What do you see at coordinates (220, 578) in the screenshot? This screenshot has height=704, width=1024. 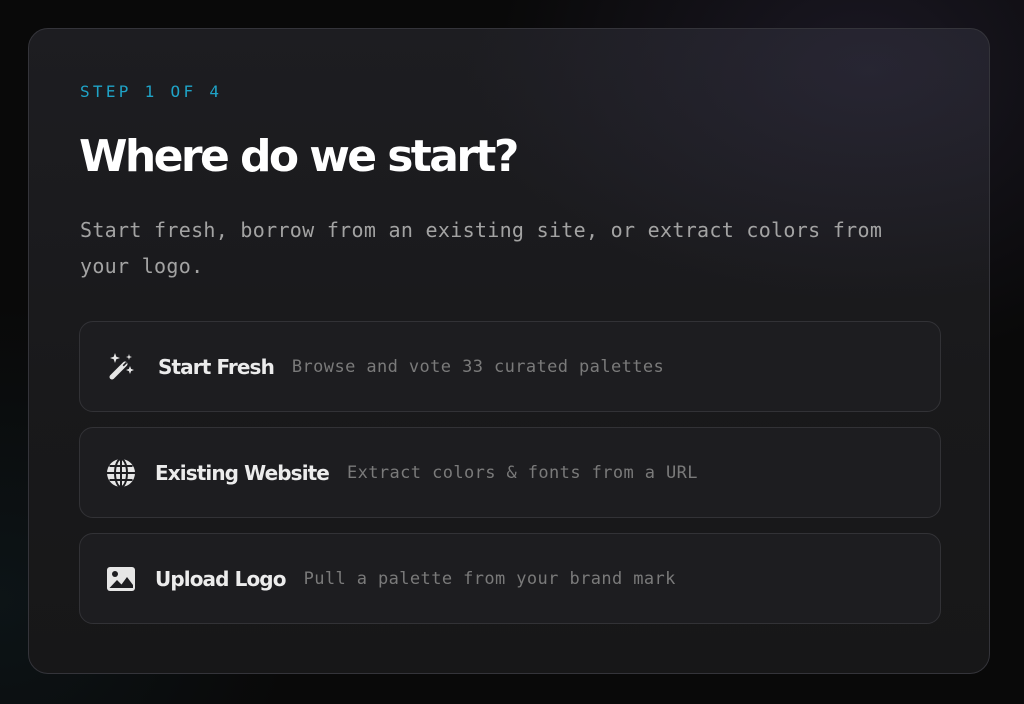 I see `option-label: Upload Logo` at bounding box center [220, 578].